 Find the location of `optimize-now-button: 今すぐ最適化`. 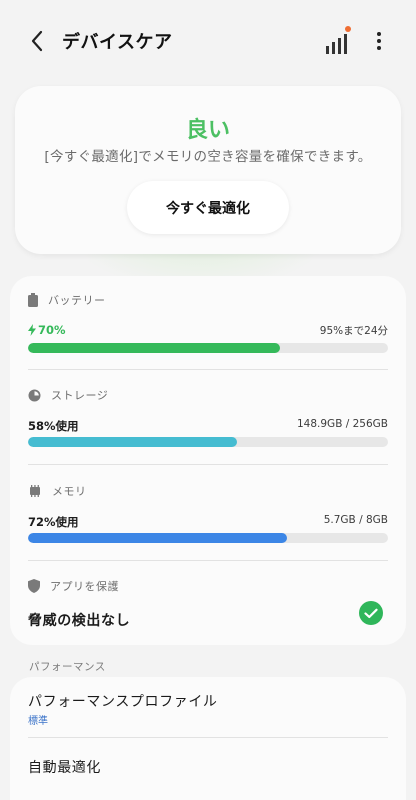

optimize-now-button: 今すぐ最適化 is located at coordinates (208, 207).